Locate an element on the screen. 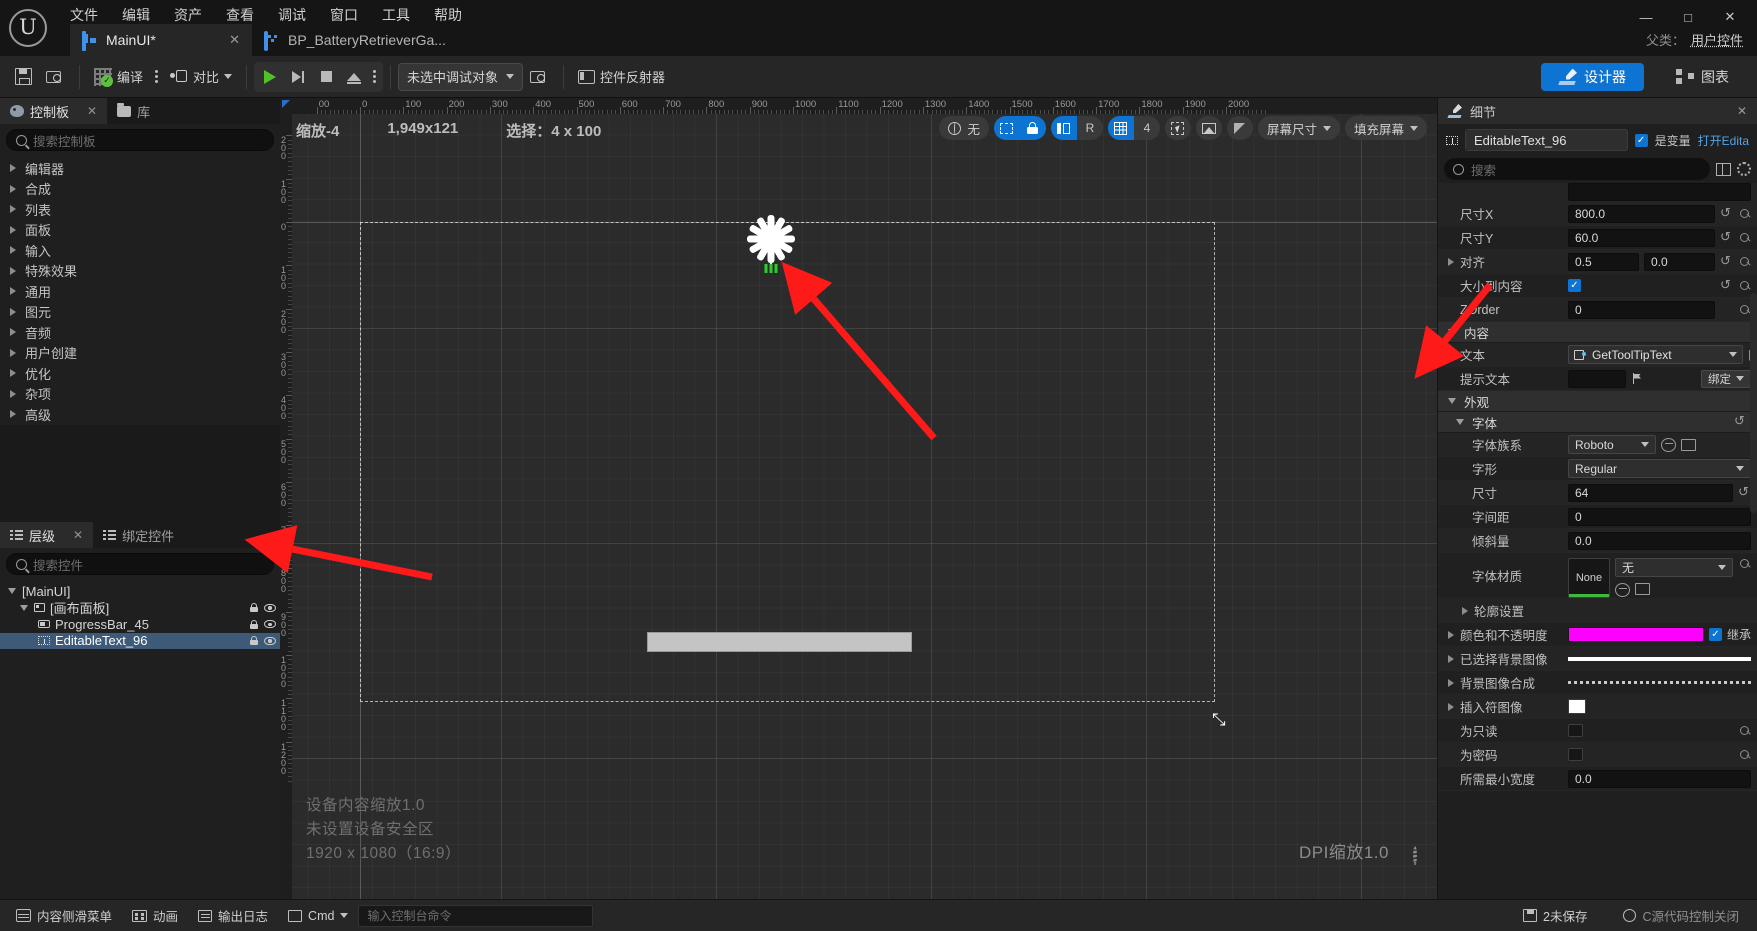  fill-screen-select: 填充屏幕 is located at coordinates (1385, 128).